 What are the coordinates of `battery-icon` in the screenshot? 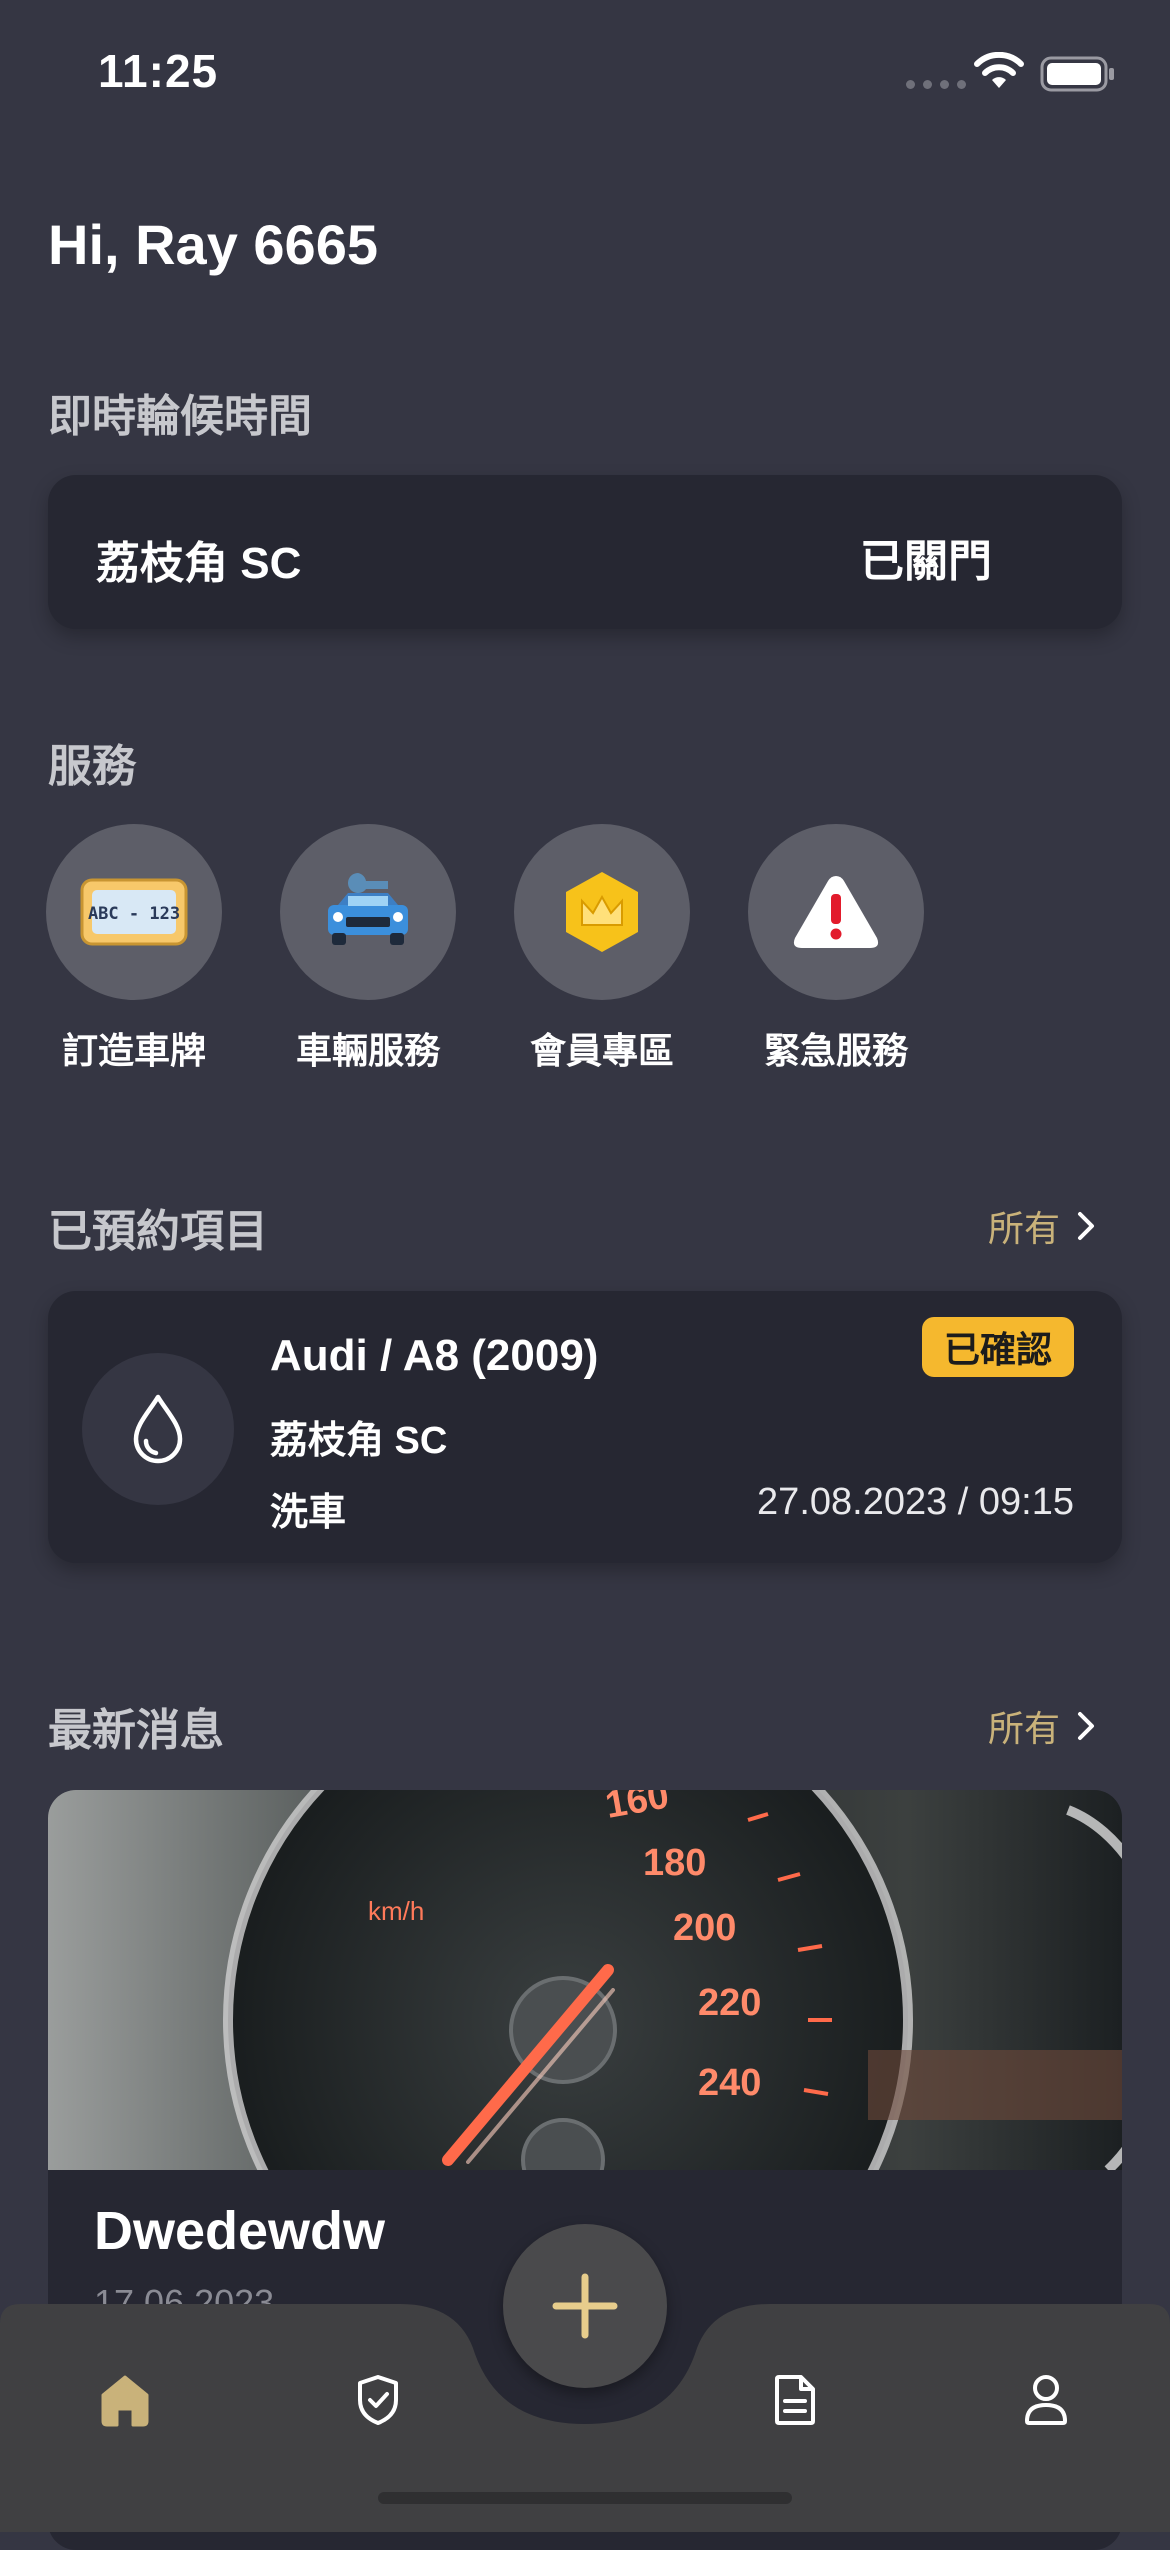 It's located at (1078, 76).